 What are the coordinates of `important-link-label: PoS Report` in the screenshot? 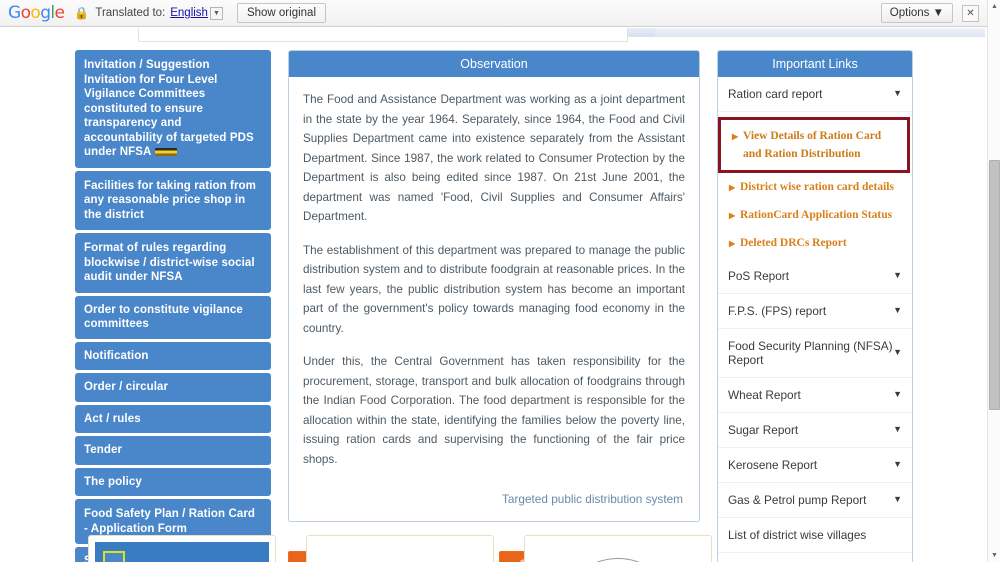 It's located at (758, 276).